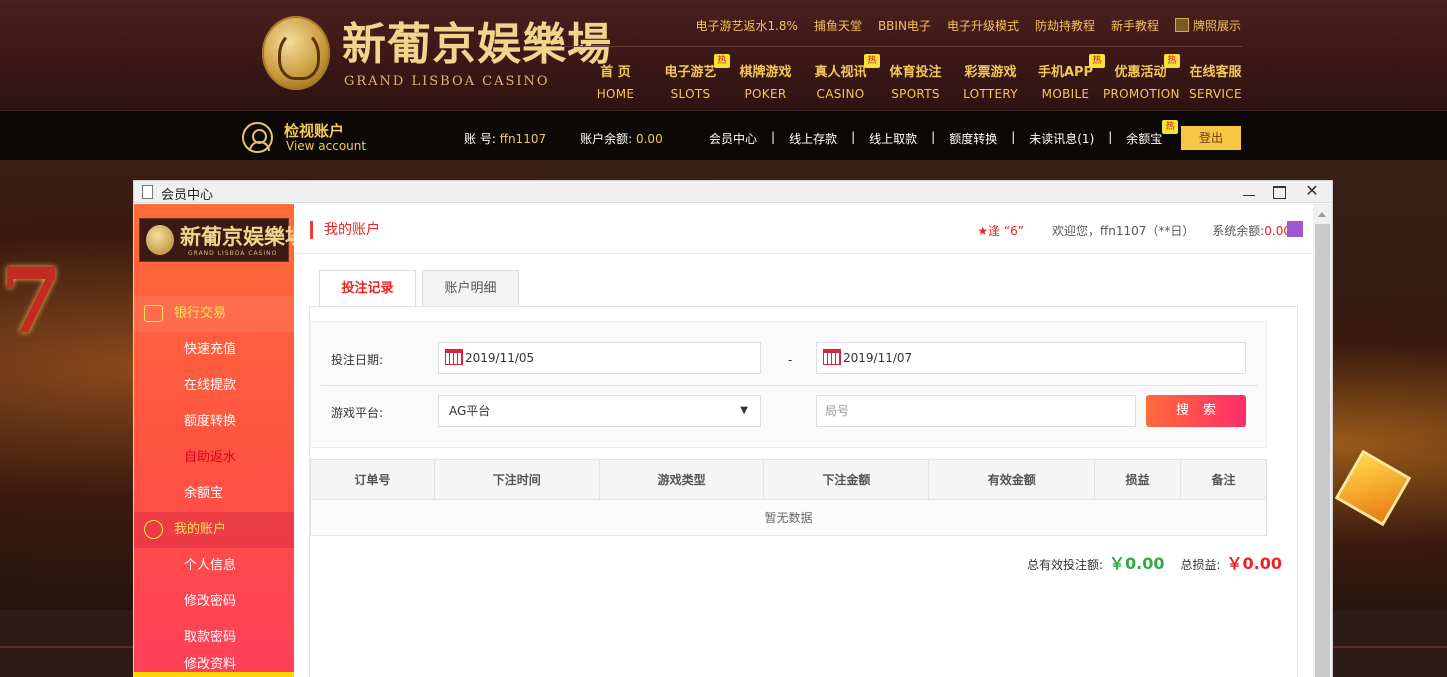 The width and height of the screenshot is (1447, 677). What do you see at coordinates (746, 25) in the screenshot?
I see `top-link-slots-rebate: 电子游艺返水1.8%` at bounding box center [746, 25].